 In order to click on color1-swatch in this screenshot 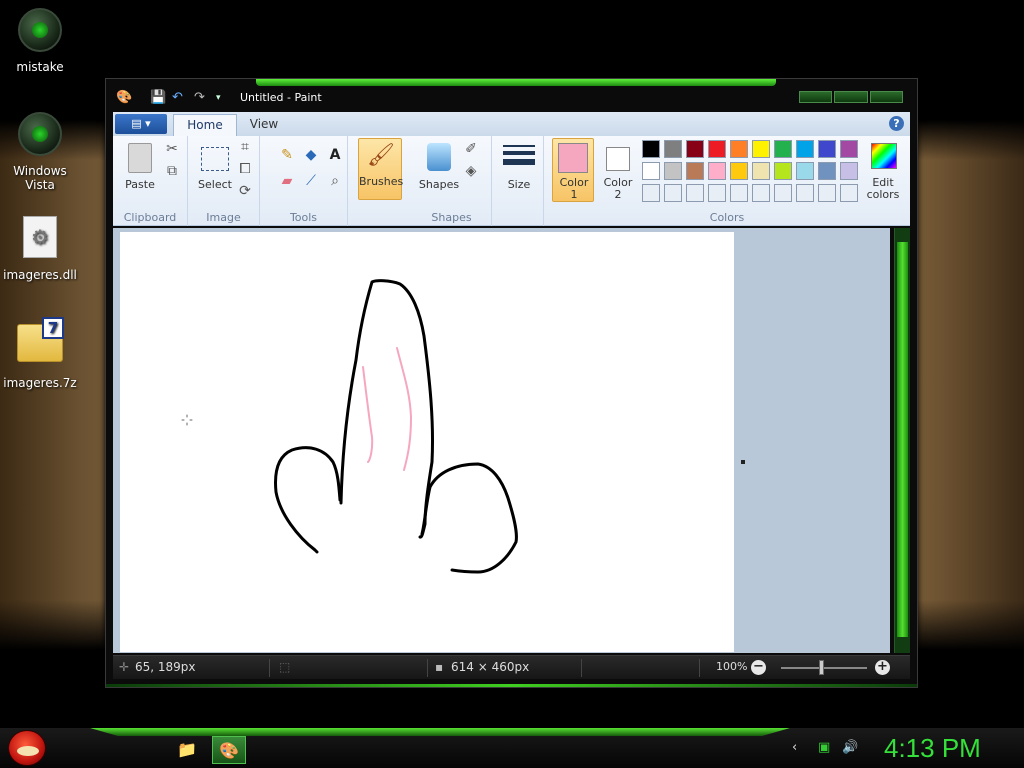, I will do `click(573, 158)`.